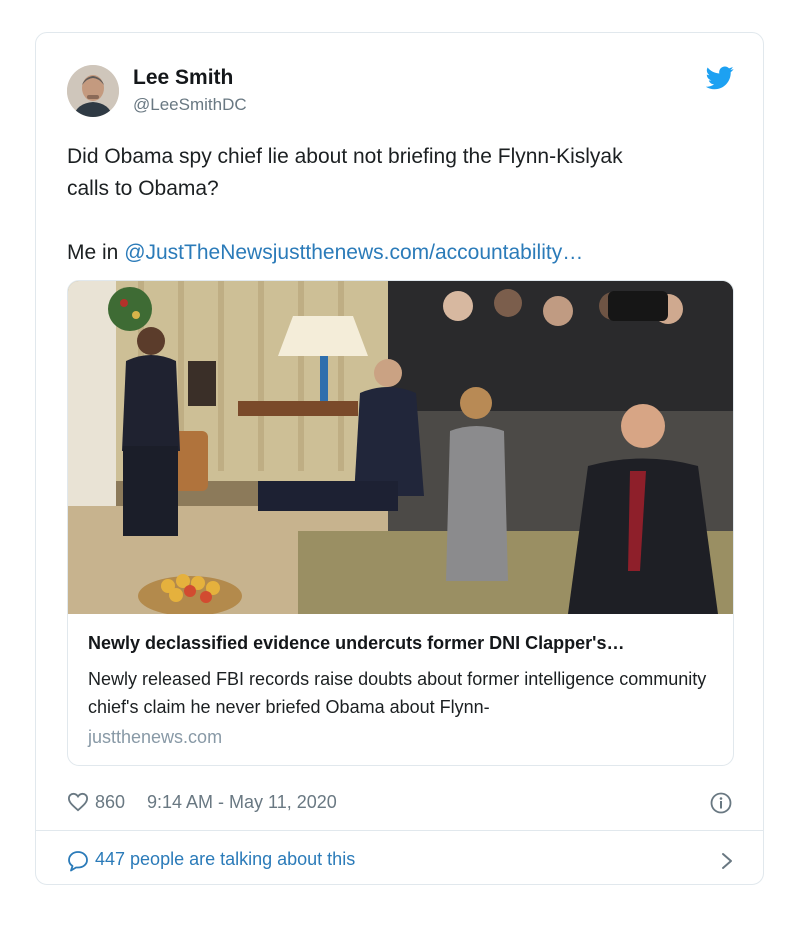 The height and width of the screenshot is (934, 800). I want to click on info-icon, so click(721, 803).